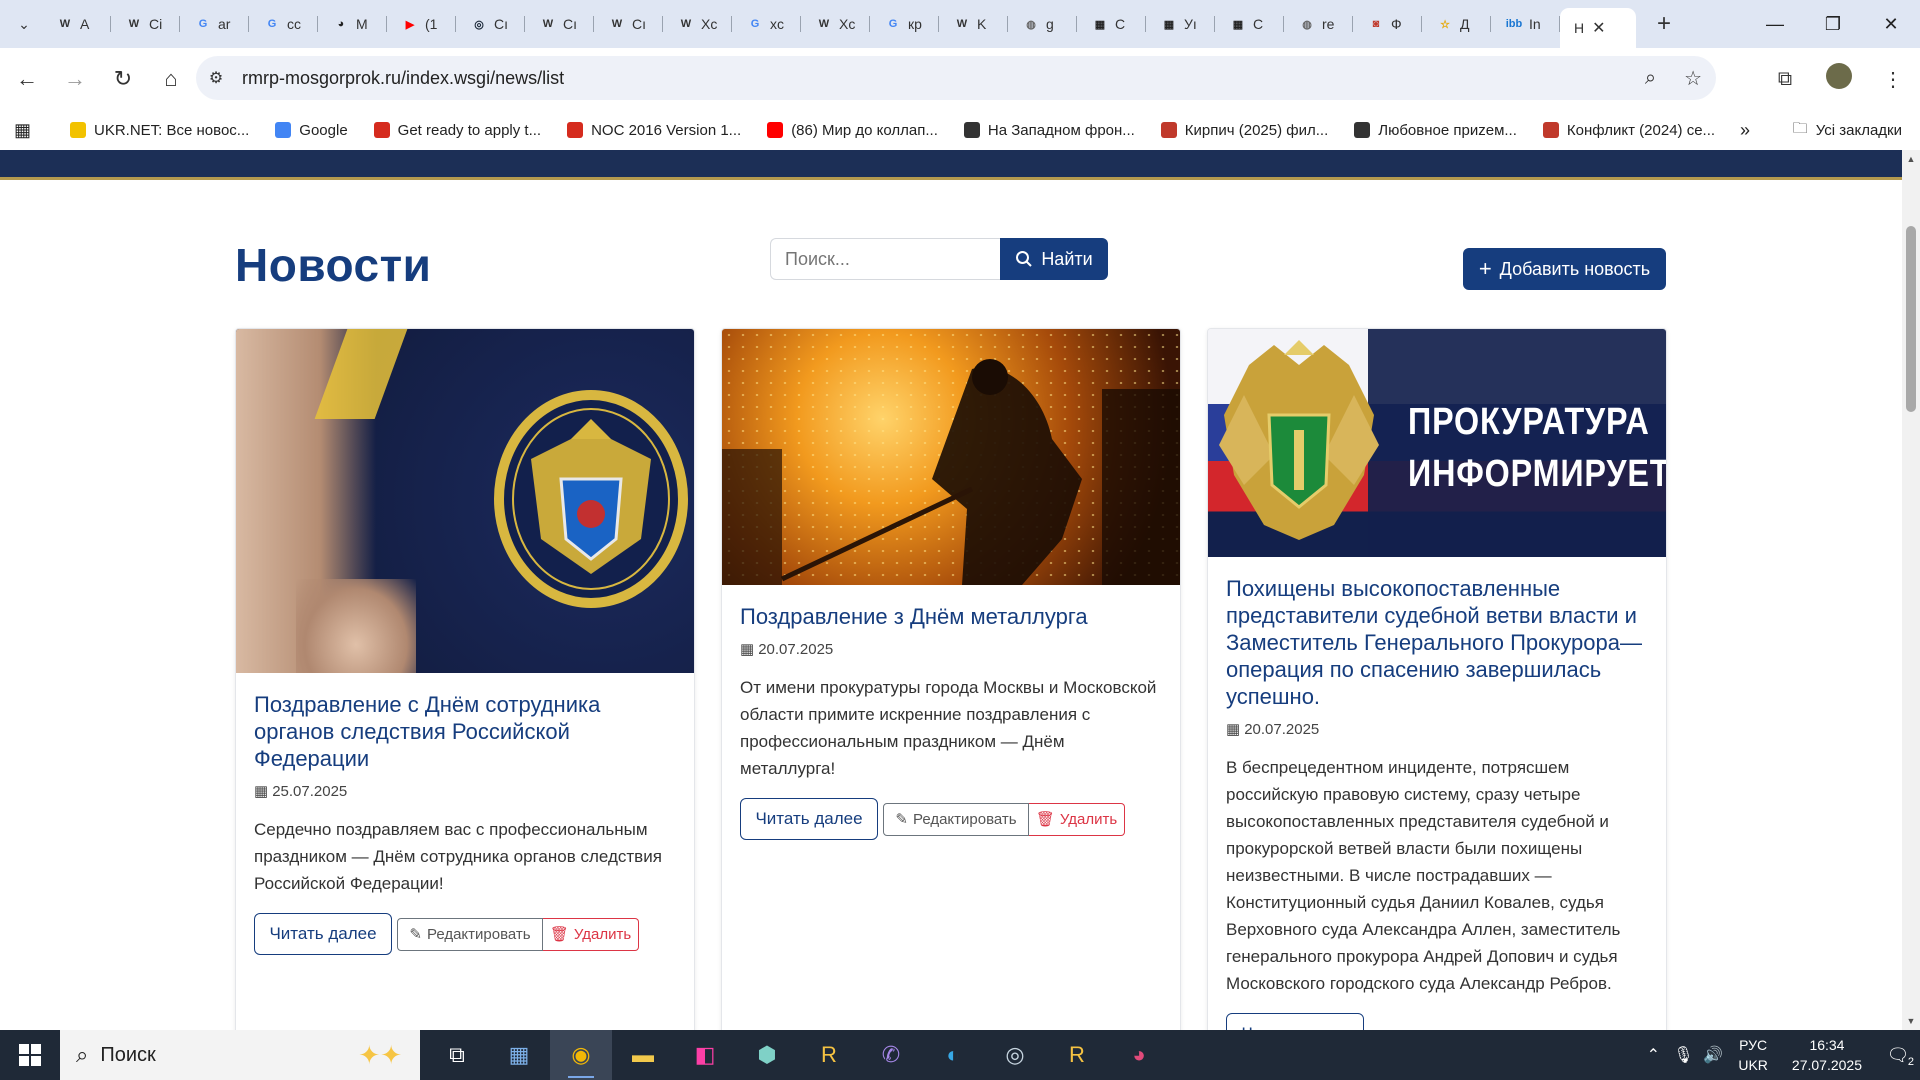  I want to click on profile-avatar, so click(1839, 79).